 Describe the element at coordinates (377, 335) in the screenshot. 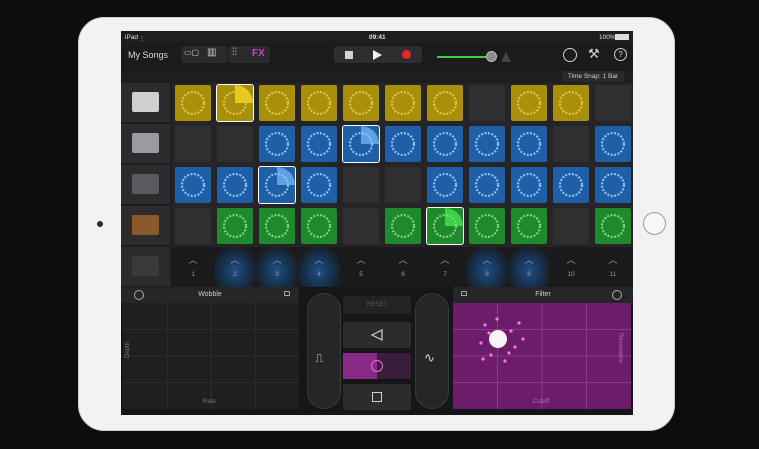

I see `reverse-button` at that location.